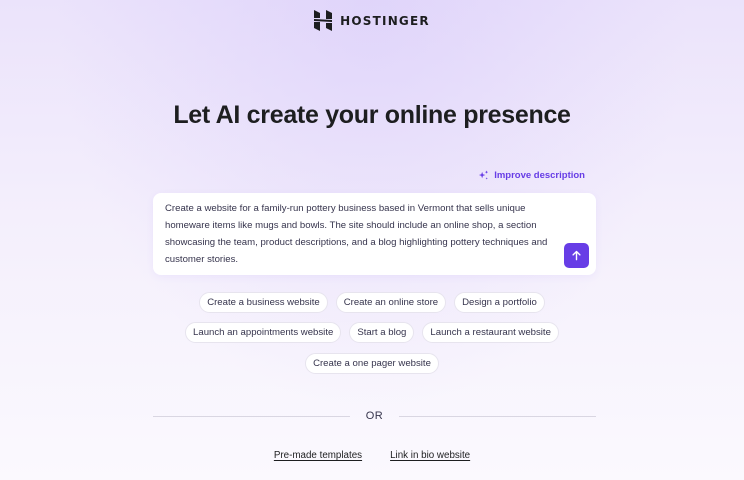  Describe the element at coordinates (251, 416) in the screenshot. I see `divider-line-left` at that location.